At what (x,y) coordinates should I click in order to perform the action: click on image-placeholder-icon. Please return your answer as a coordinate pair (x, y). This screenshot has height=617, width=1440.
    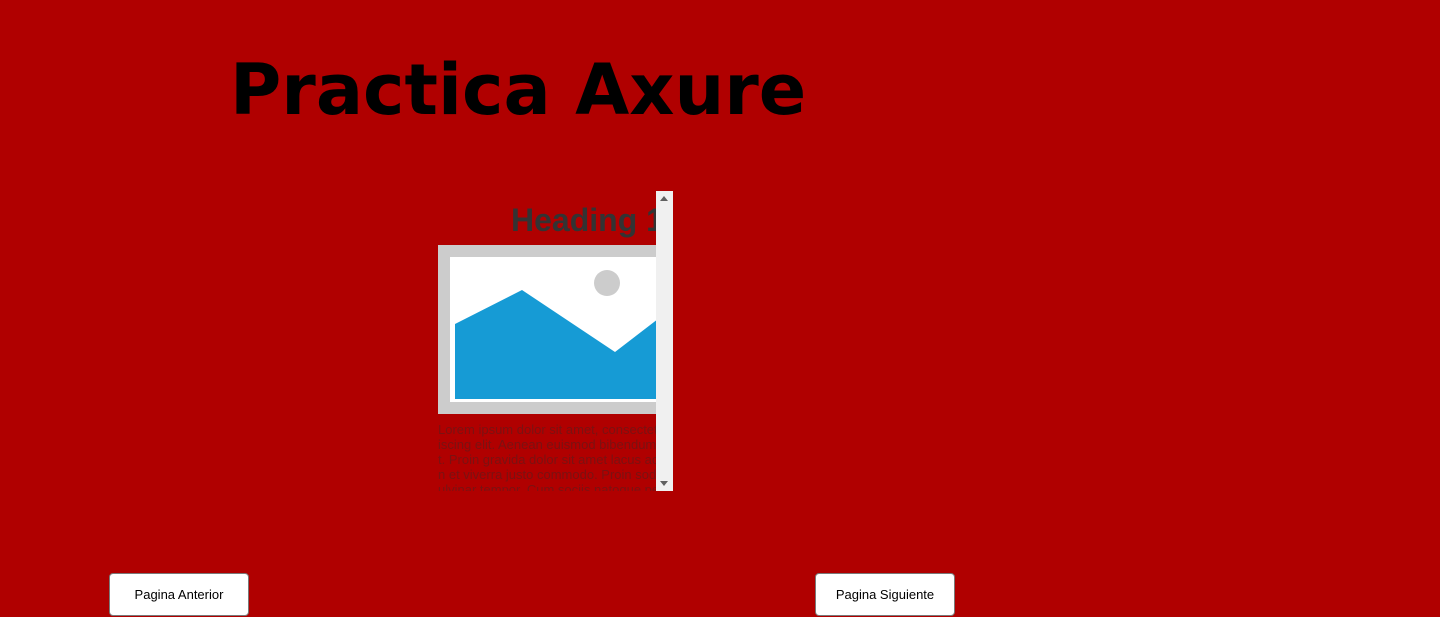
    Looking at the image, I should click on (547, 329).